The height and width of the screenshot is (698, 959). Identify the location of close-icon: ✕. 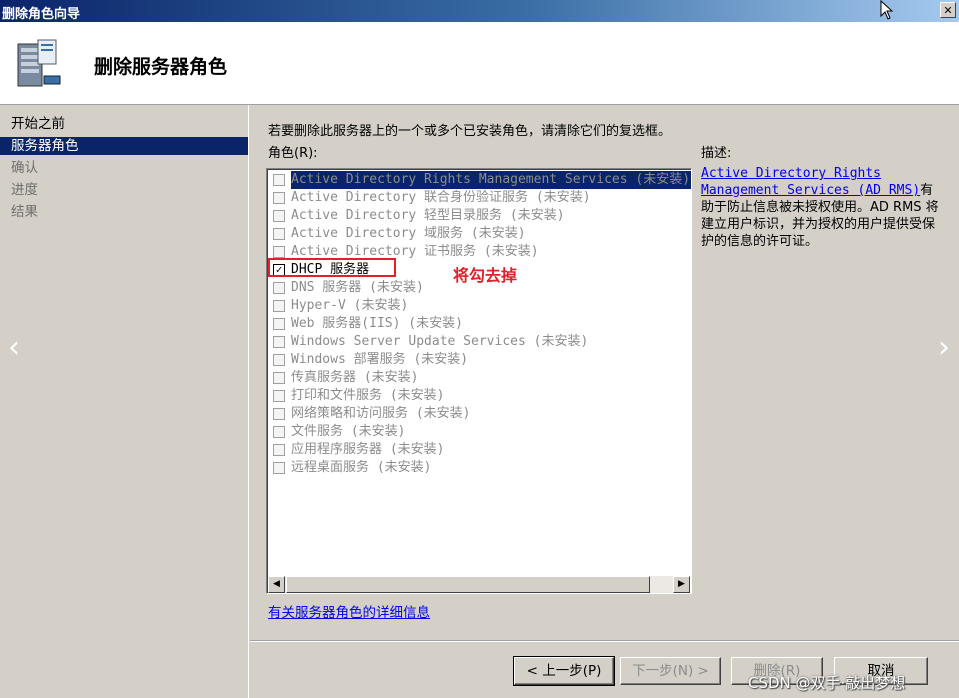
(948, 10).